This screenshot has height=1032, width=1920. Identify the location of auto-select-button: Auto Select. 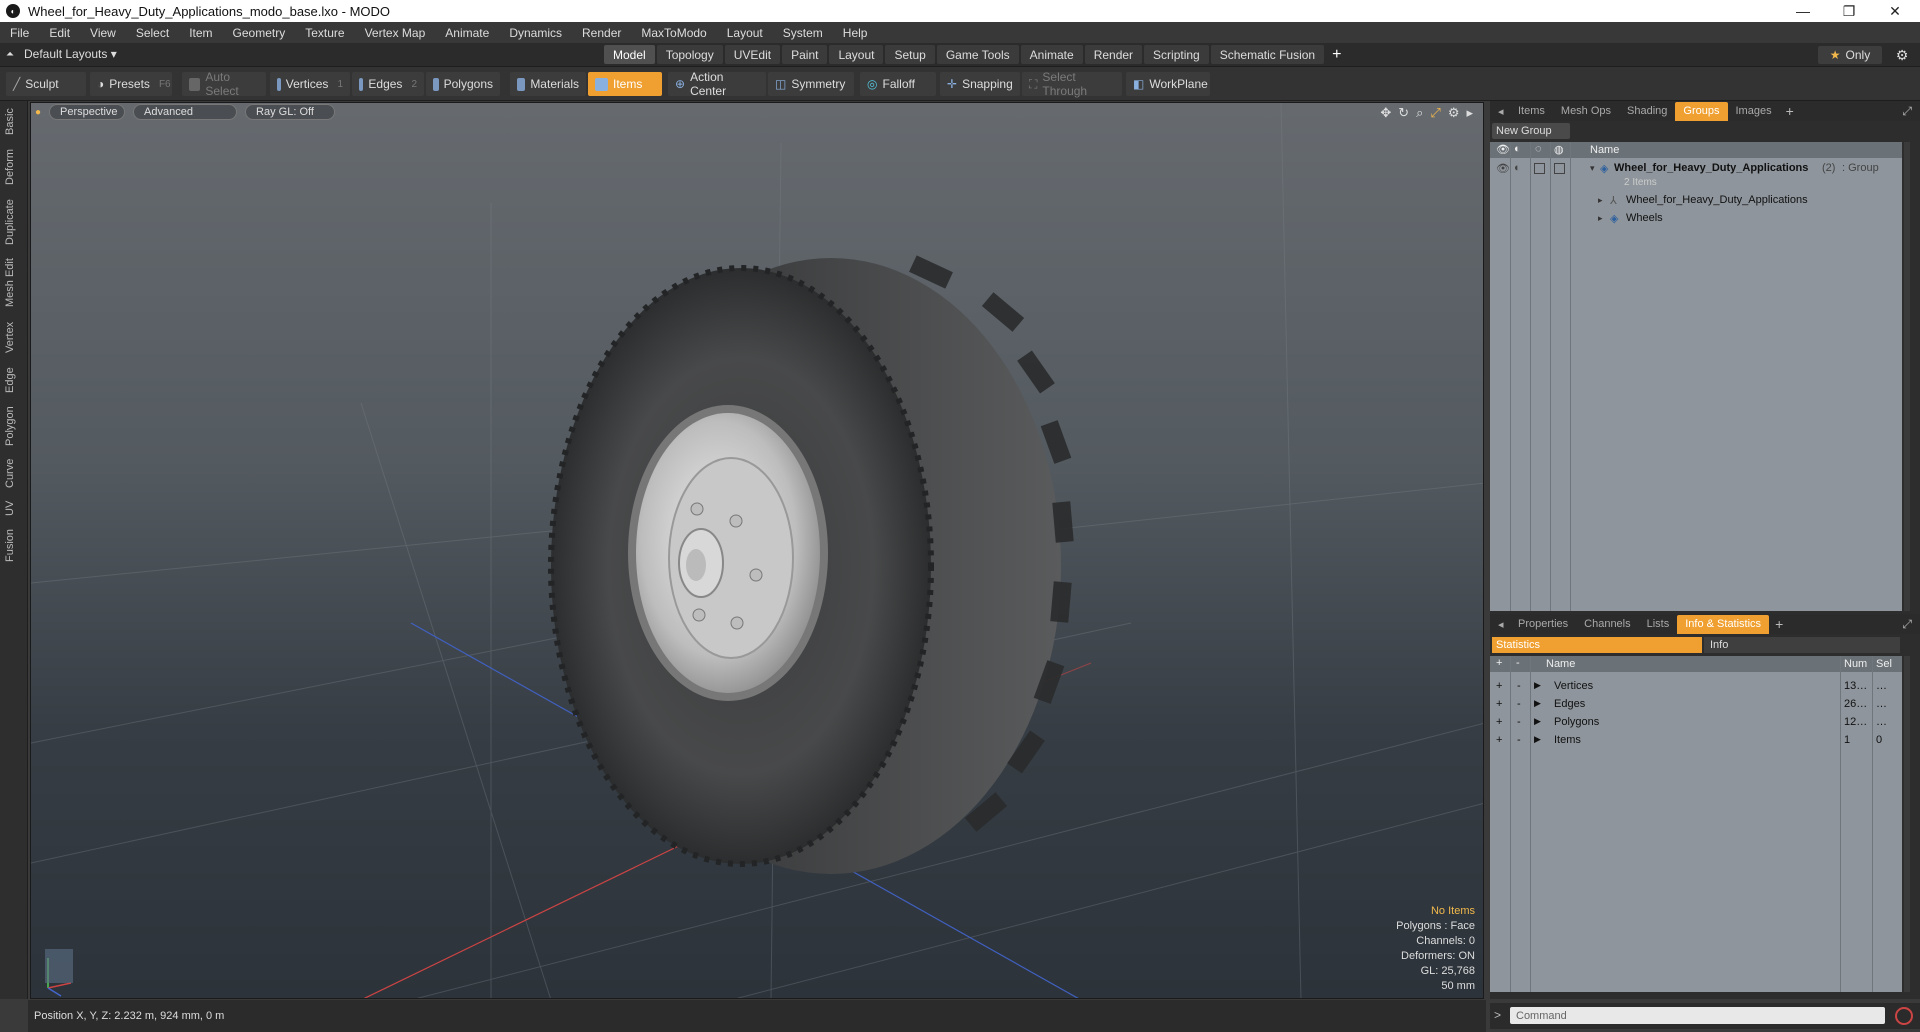
(224, 84).